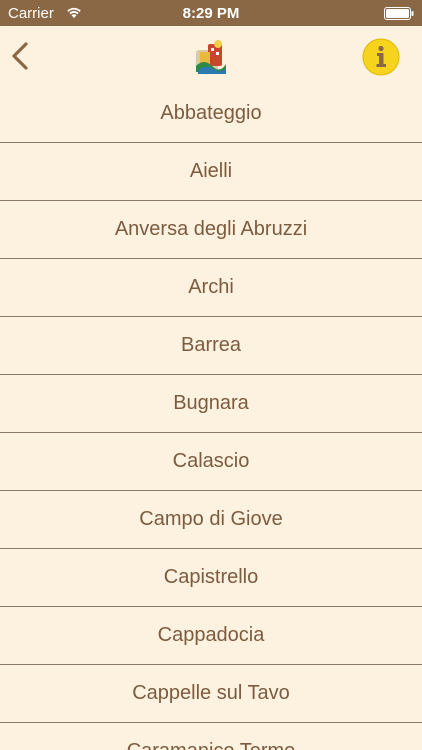 The height and width of the screenshot is (750, 422). I want to click on list-item: Calascio, so click(211, 462).